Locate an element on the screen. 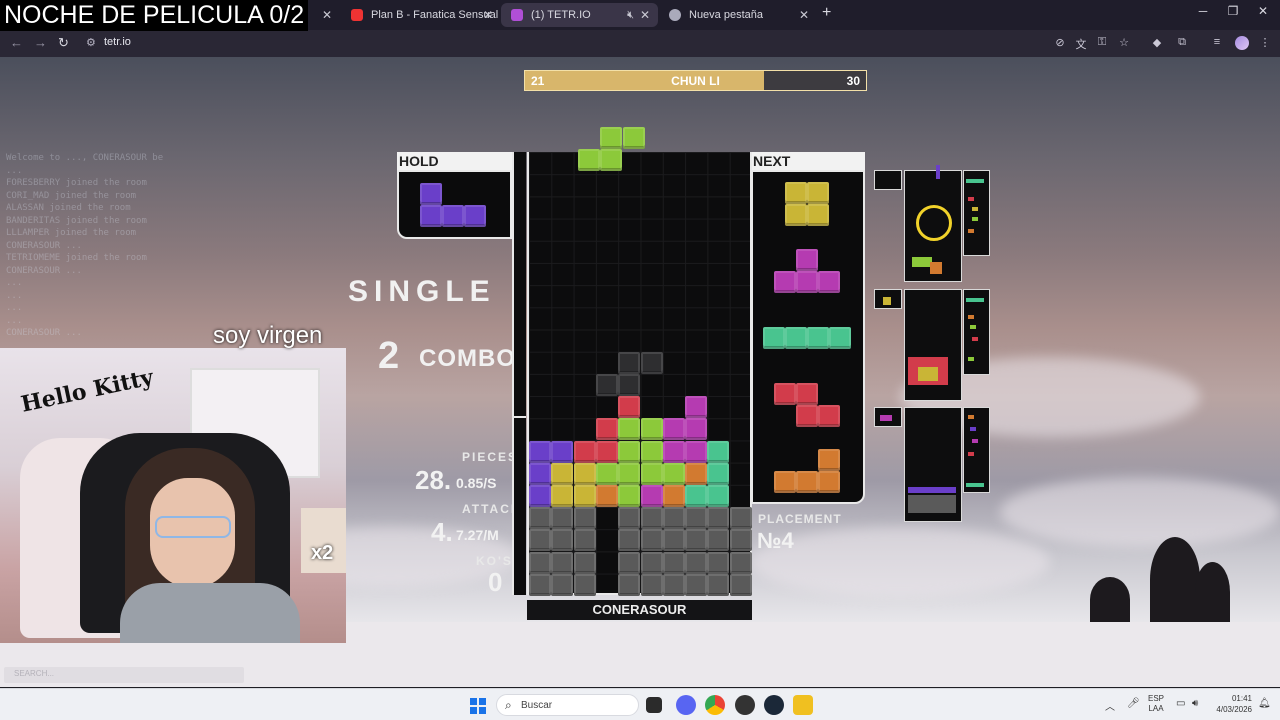 The height and width of the screenshot is (720, 1280). notifications-icon: 🔔︎ is located at coordinates (1264, 703).